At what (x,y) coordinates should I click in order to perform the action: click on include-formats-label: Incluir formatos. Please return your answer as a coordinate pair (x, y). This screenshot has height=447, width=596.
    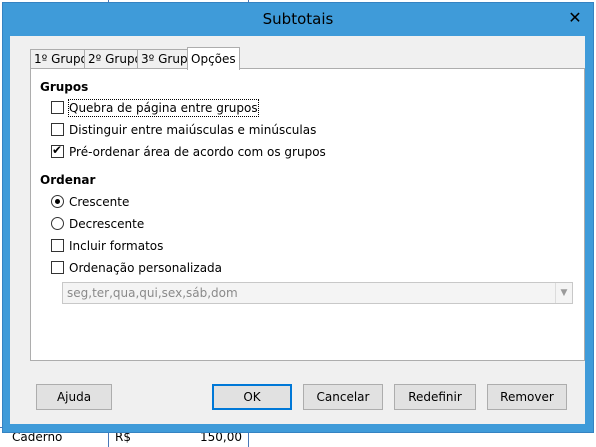
    Looking at the image, I should click on (116, 246).